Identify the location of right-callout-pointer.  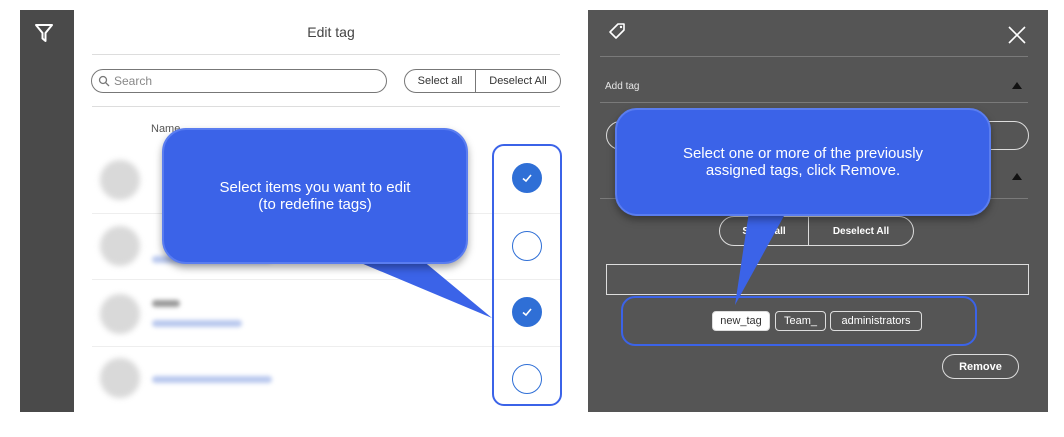
(762, 255).